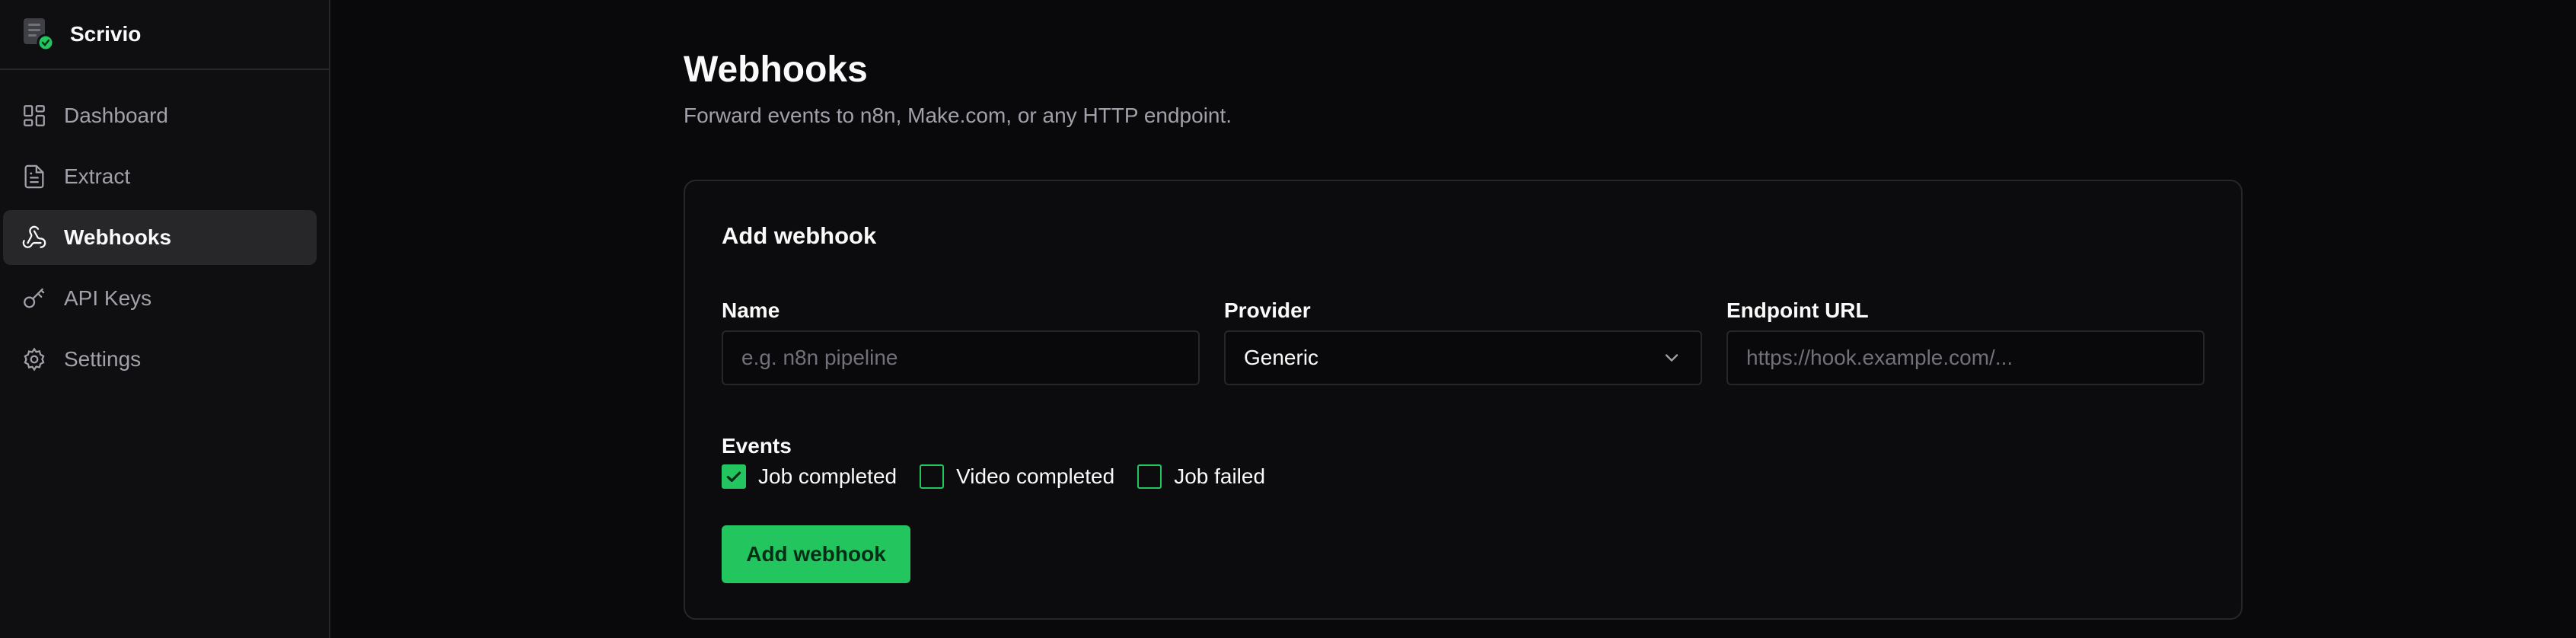 The width and height of the screenshot is (2576, 638). I want to click on event-video-completed: Video completed, so click(1017, 477).